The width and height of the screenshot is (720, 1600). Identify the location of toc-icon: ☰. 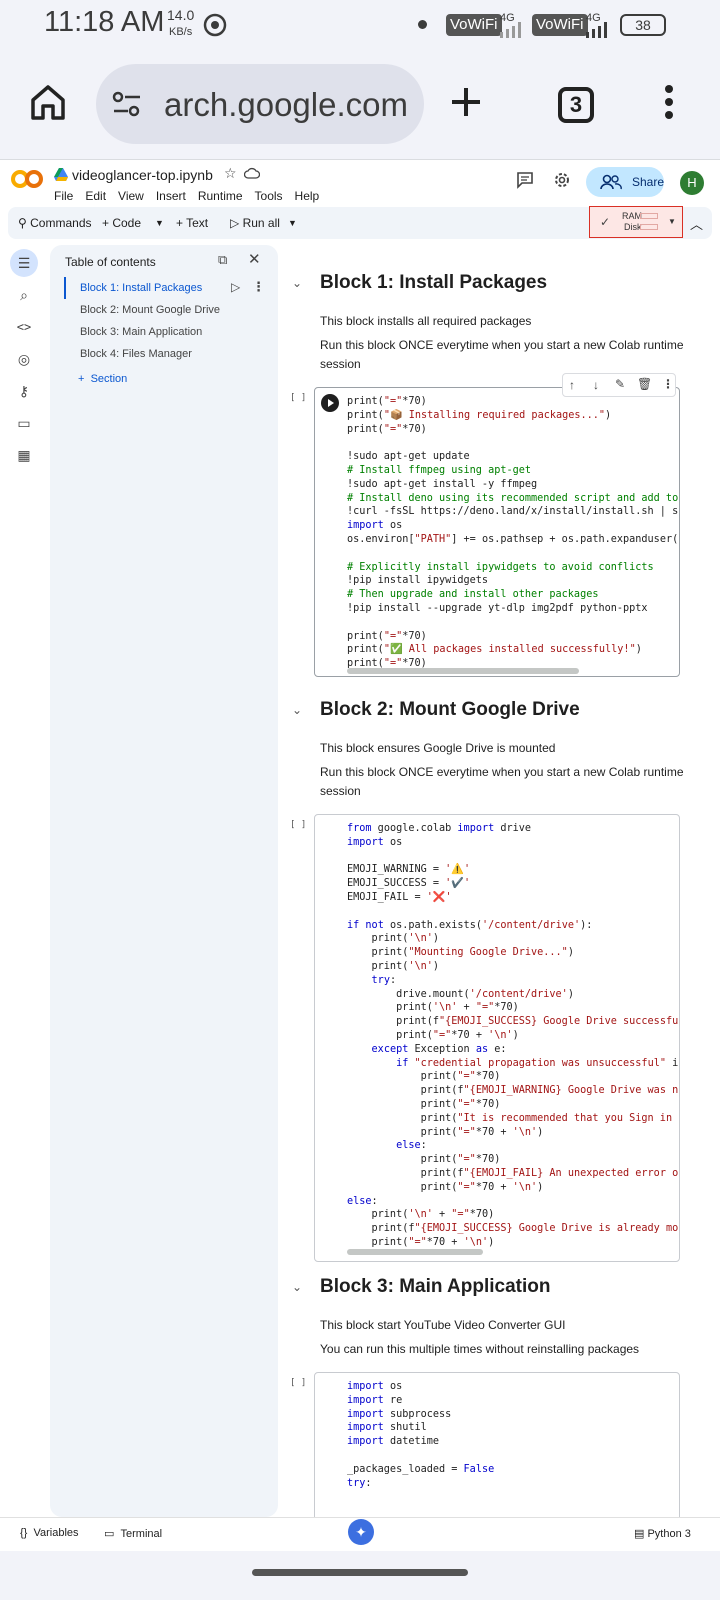
(24, 263).